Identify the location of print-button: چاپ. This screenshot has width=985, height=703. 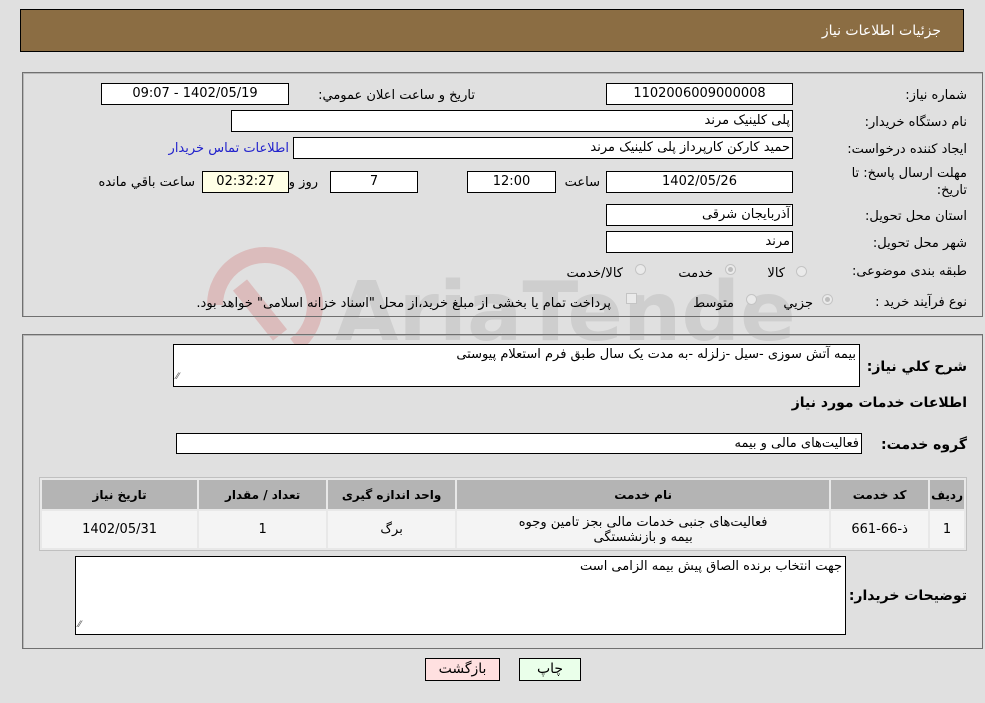
(550, 669).